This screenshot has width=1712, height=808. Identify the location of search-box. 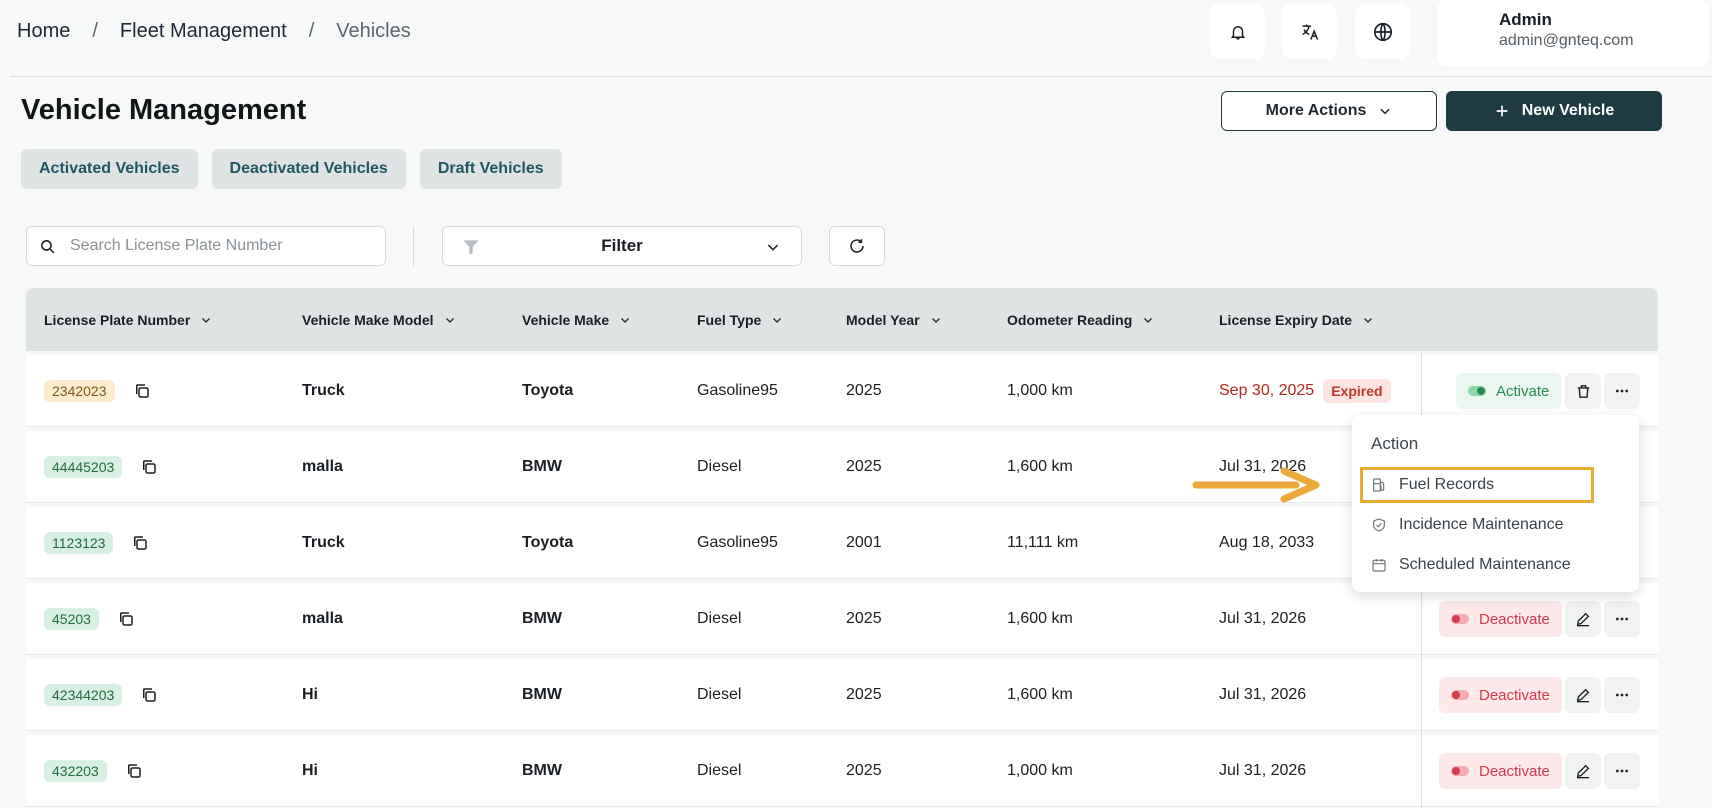
(206, 246).